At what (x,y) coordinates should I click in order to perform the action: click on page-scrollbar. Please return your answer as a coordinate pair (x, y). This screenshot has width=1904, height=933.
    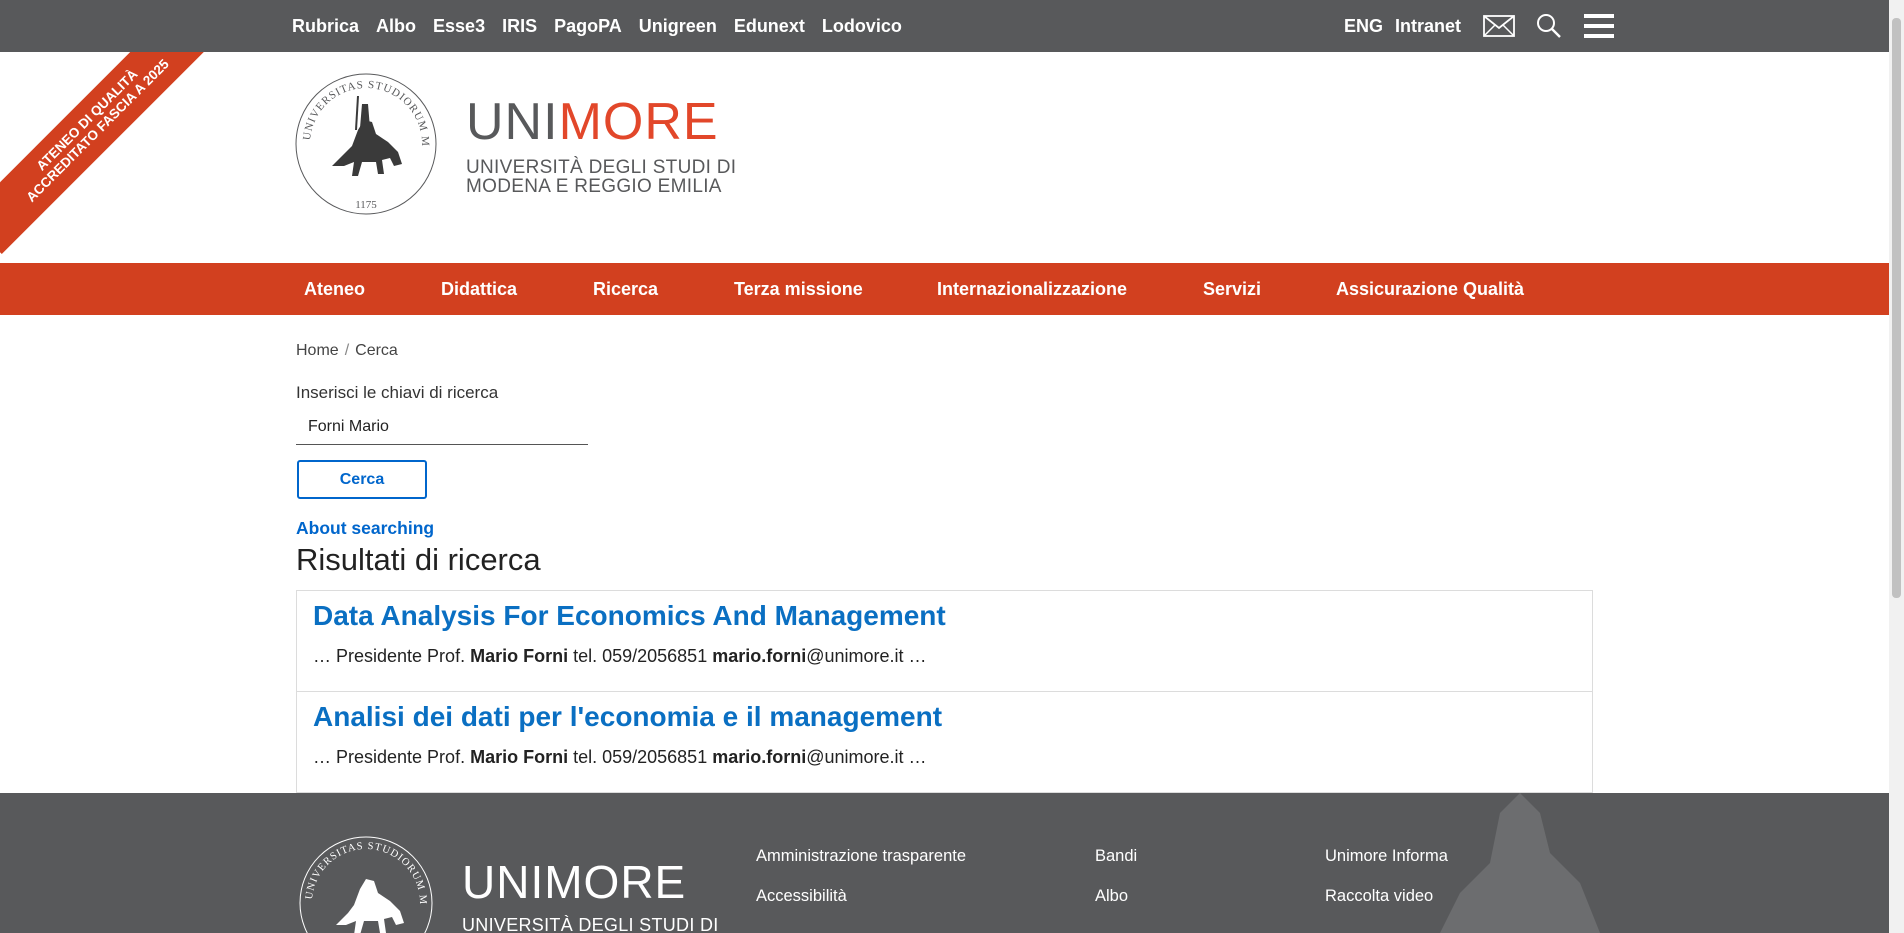
    Looking at the image, I should click on (1896, 466).